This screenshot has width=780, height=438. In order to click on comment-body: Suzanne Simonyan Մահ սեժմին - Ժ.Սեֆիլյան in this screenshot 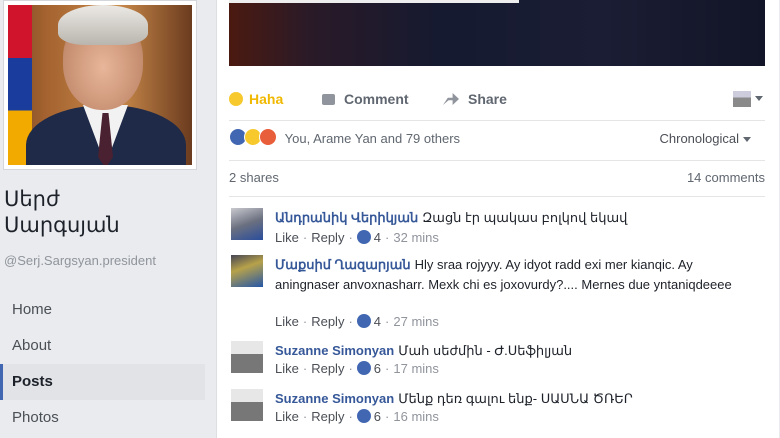, I will do `click(515, 351)`.